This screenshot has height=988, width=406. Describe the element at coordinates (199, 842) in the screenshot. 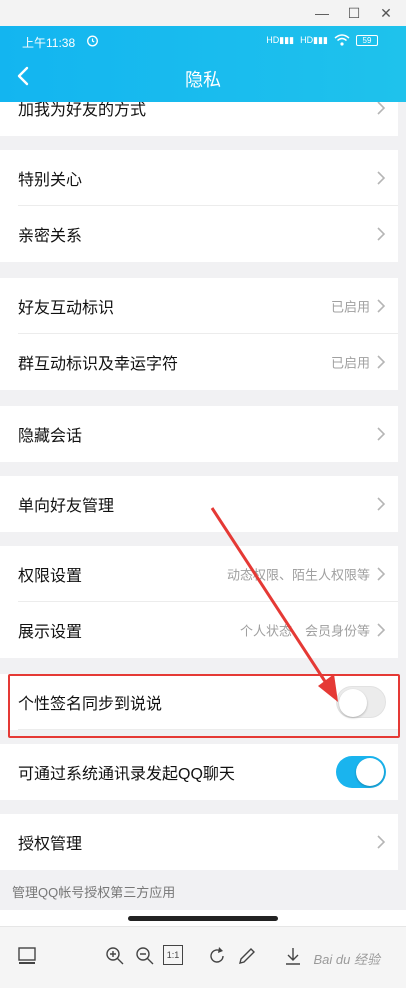

I see `row-authorization: 授权管理` at that location.